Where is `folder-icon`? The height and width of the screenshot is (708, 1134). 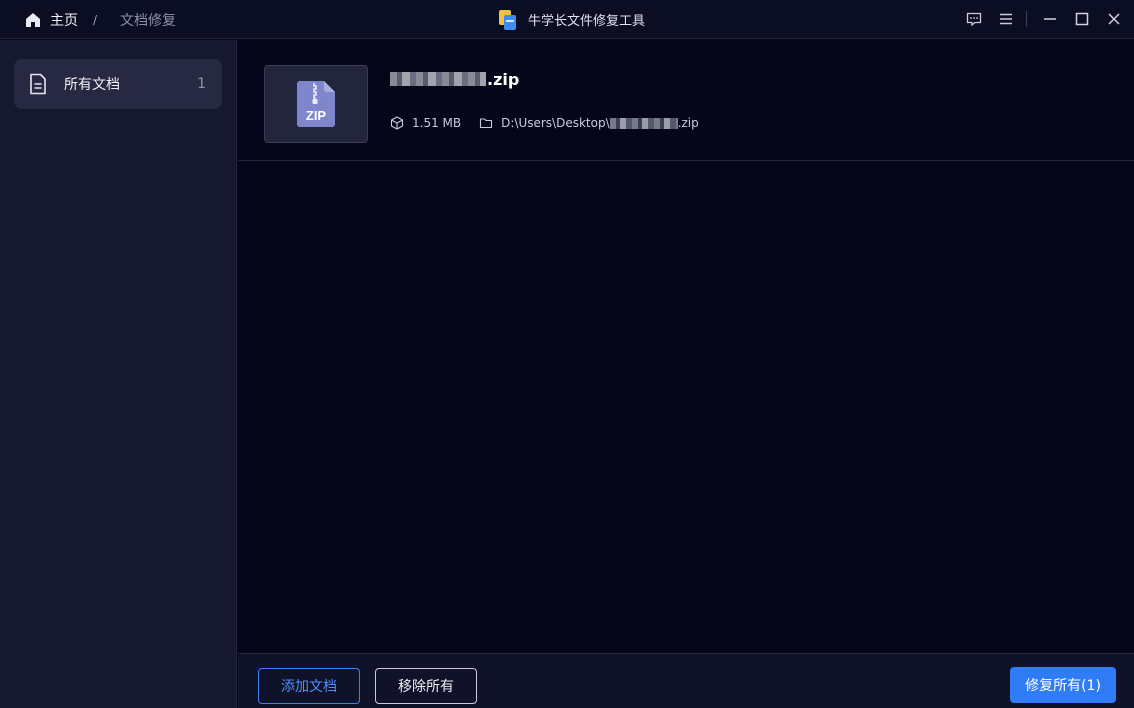 folder-icon is located at coordinates (486, 123).